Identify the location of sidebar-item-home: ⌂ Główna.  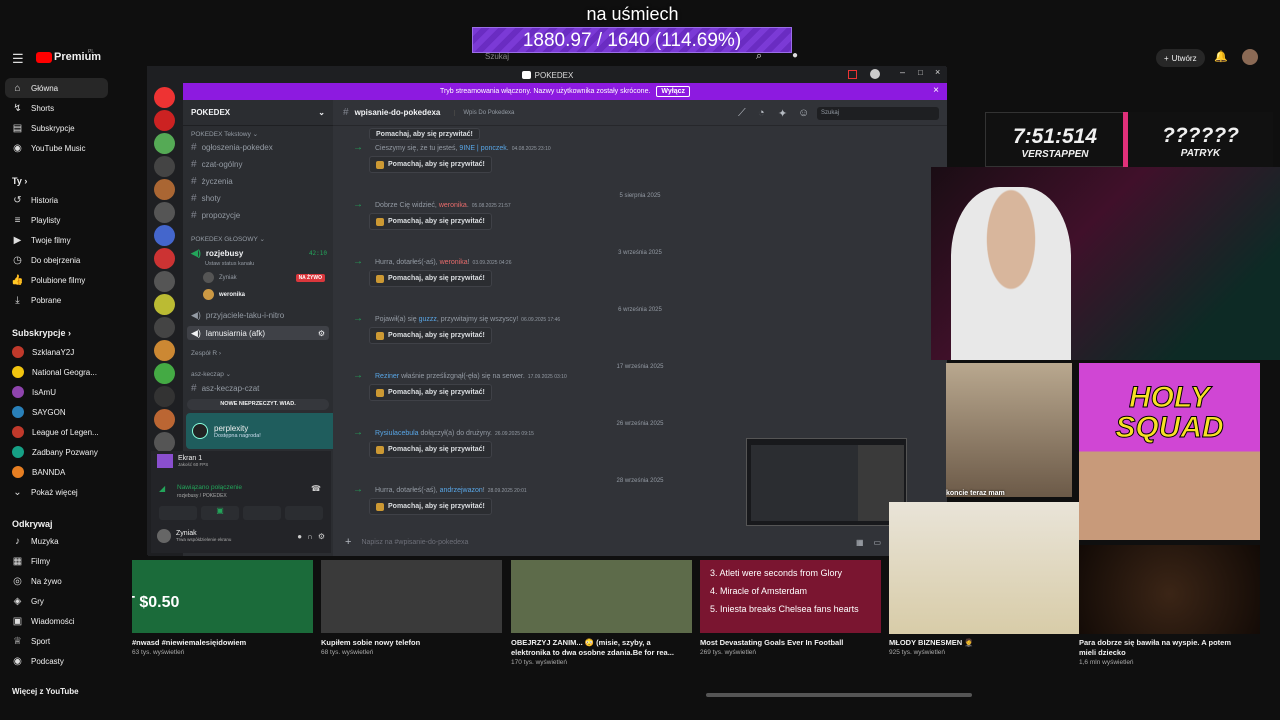
(56, 88).